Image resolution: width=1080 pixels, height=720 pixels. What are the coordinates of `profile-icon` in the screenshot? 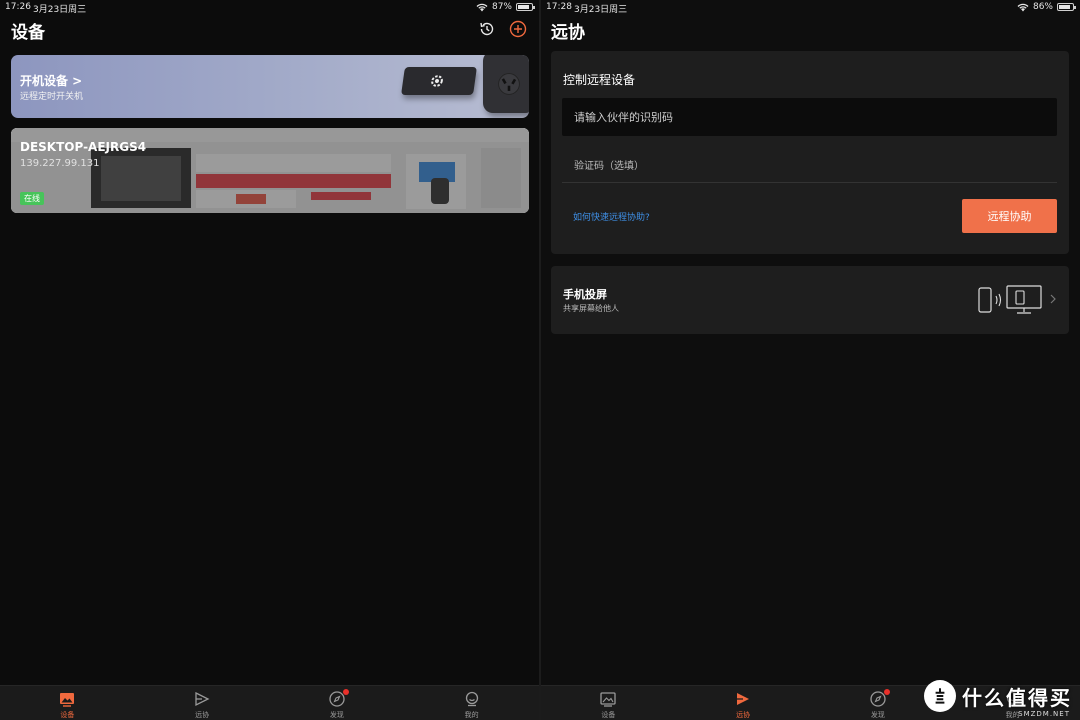 It's located at (471, 699).